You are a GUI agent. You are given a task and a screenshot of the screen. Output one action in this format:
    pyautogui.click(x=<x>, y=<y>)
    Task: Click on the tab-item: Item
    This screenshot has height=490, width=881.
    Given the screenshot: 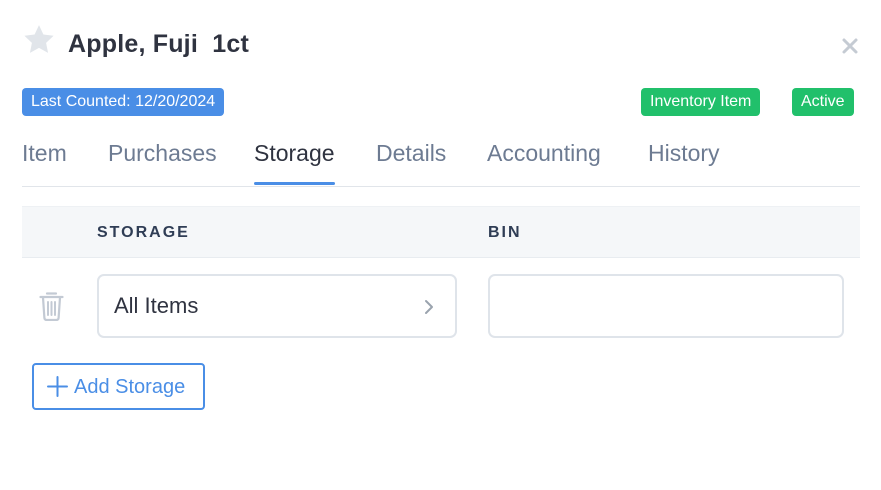 What is the action you would take?
    pyautogui.click(x=44, y=162)
    